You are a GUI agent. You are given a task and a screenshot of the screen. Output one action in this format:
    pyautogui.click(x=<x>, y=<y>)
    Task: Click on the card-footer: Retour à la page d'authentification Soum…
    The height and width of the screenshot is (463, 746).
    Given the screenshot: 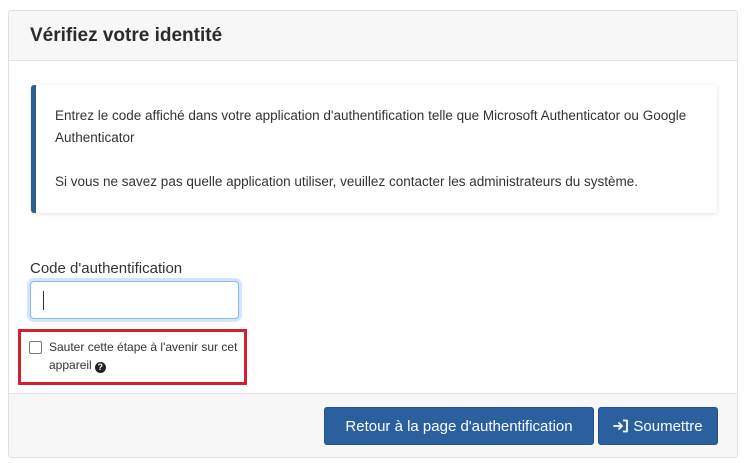 What is the action you would take?
    pyautogui.click(x=373, y=425)
    